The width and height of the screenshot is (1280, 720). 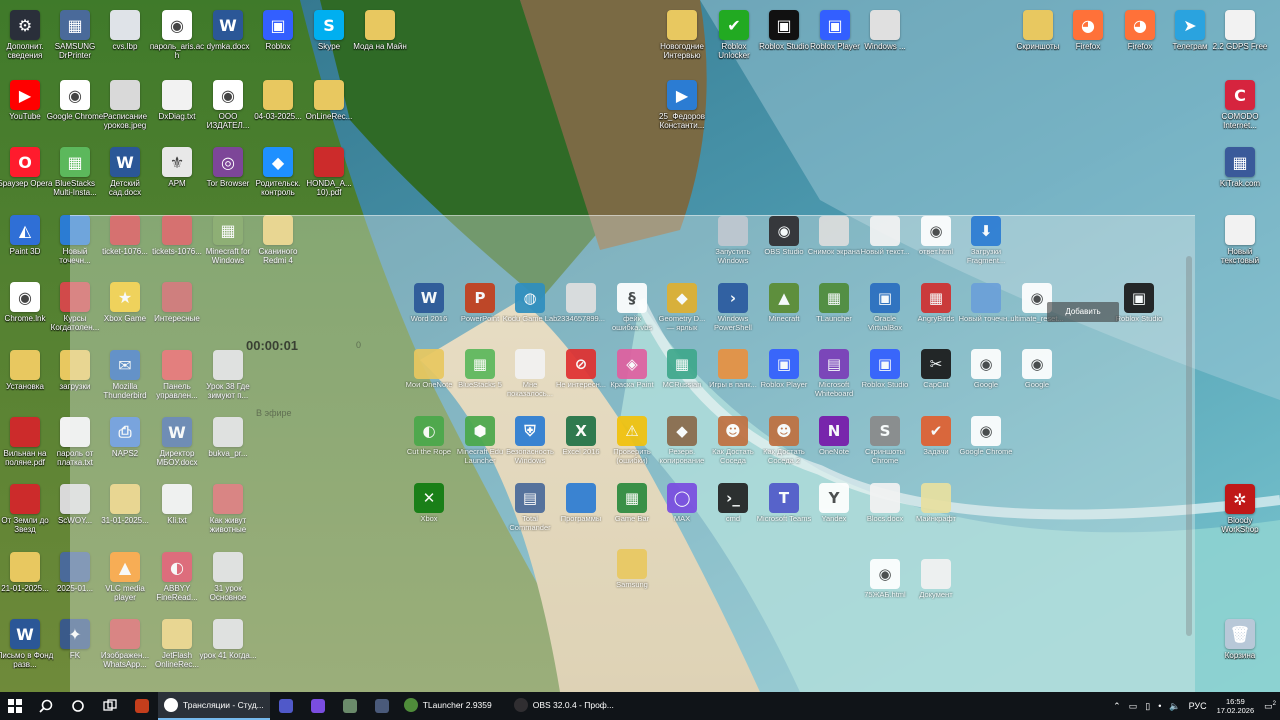 I want to click on desktop-shortcut: ▦ KiTrak.com, so click(x=1240, y=174).